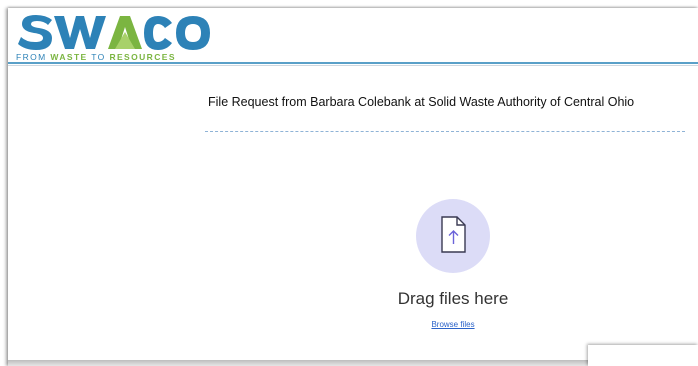  What do you see at coordinates (453, 298) in the screenshot?
I see `drag-files-label: Drag files here` at bounding box center [453, 298].